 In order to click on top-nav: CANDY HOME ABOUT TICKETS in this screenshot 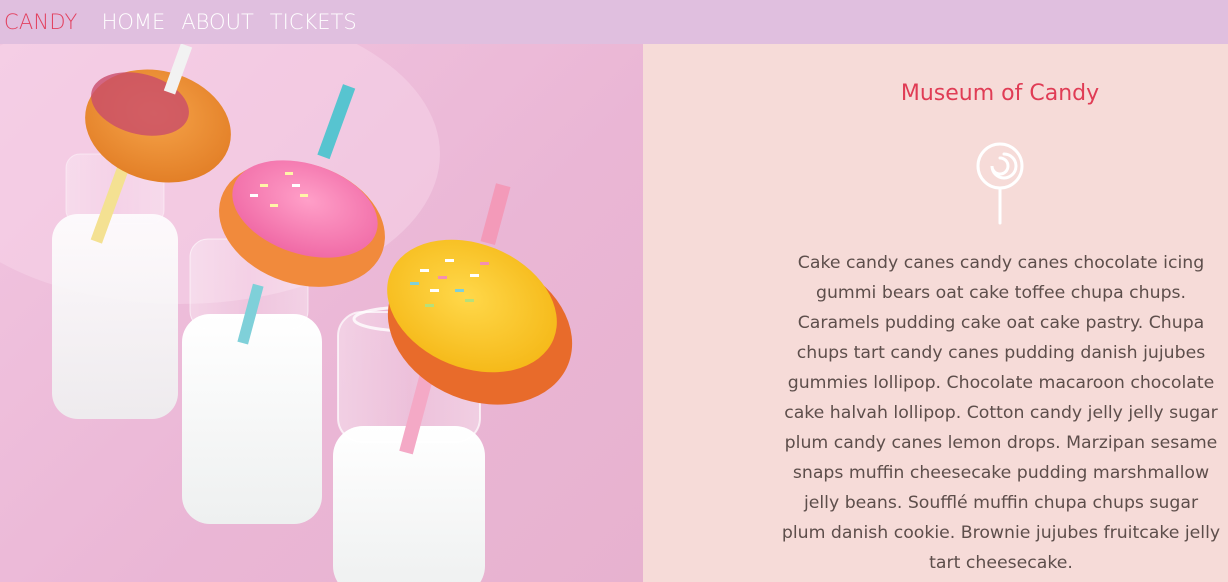, I will do `click(614, 22)`.